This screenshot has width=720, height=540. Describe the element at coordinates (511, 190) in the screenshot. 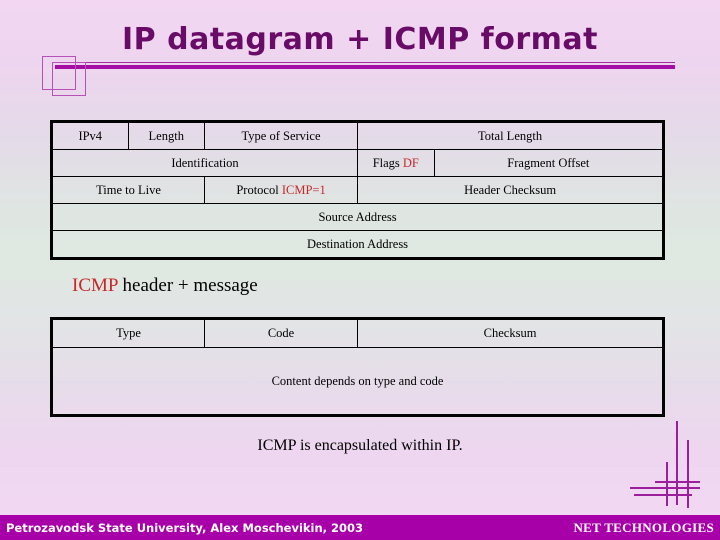

I see `field-header-checksum: Header Checksum` at that location.